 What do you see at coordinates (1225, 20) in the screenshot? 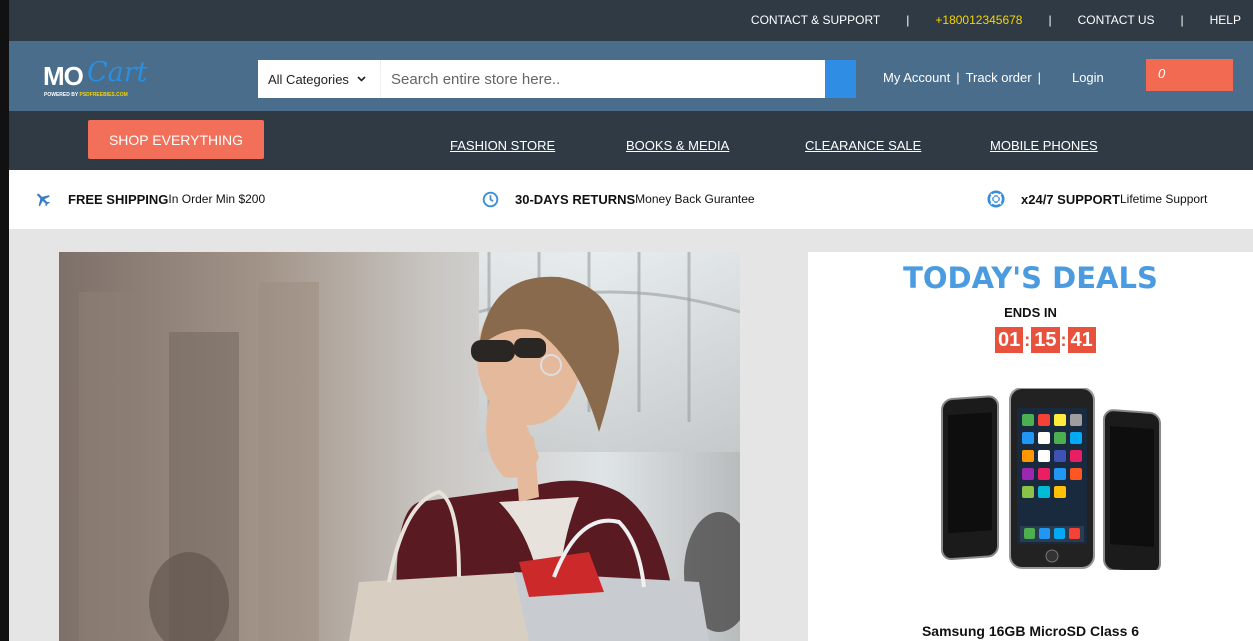
I see `help-link: HELP` at bounding box center [1225, 20].